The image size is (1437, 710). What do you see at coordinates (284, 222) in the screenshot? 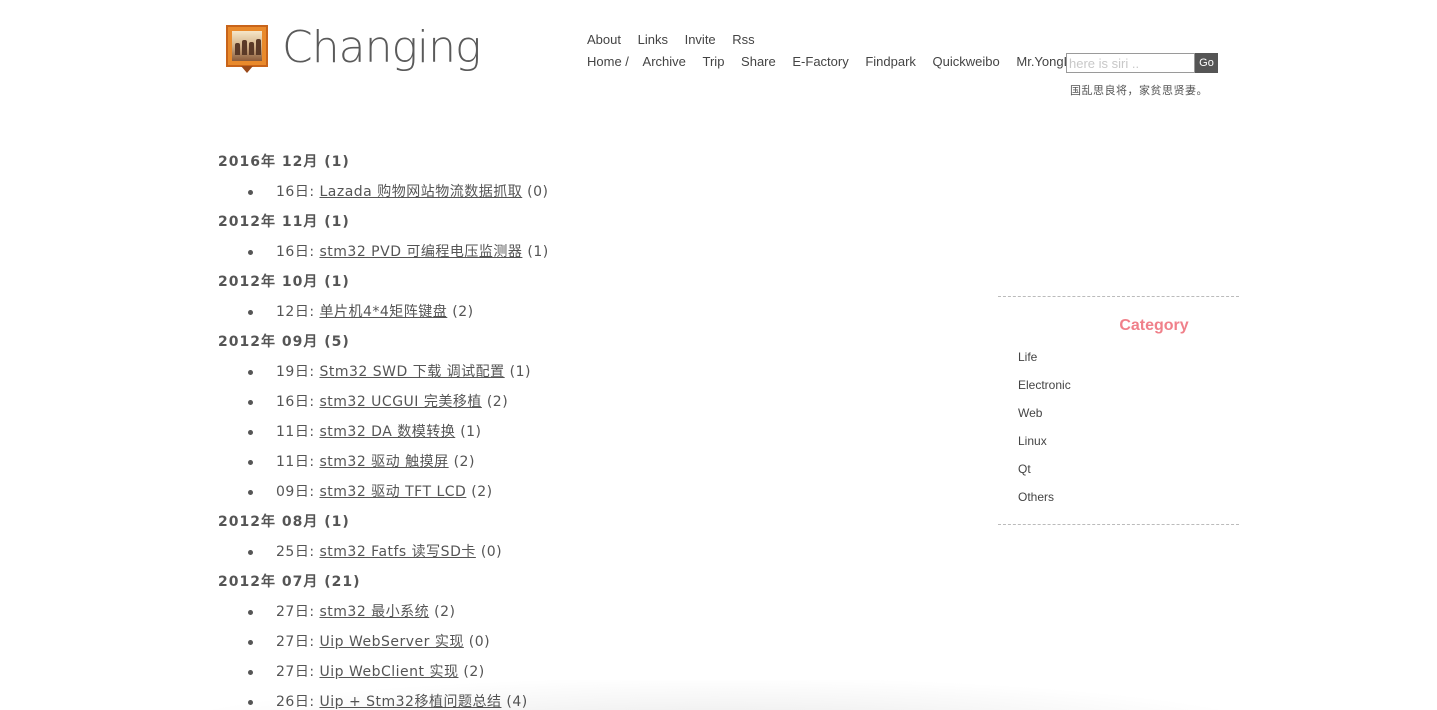
I see `archive-month-heading: 2012年 11月 (1)` at bounding box center [284, 222].